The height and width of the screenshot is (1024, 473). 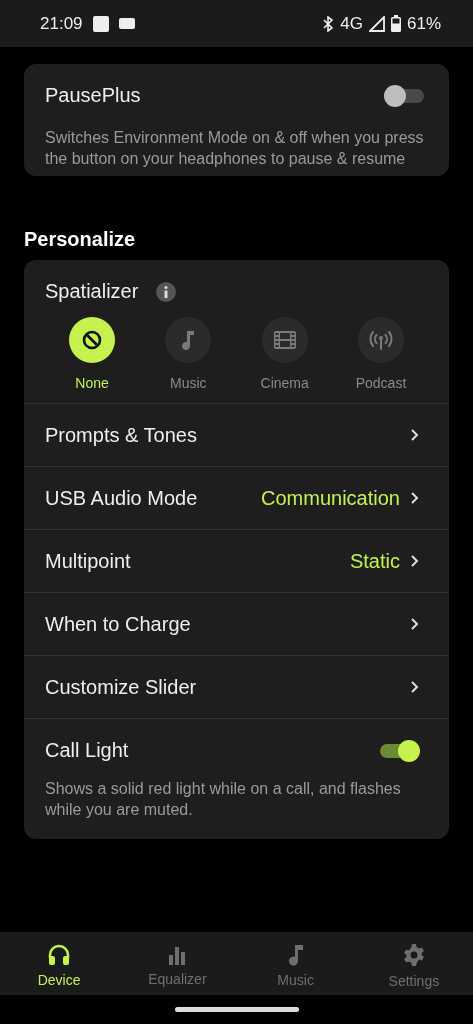 What do you see at coordinates (59, 955) in the screenshot?
I see `headphones-icon` at bounding box center [59, 955].